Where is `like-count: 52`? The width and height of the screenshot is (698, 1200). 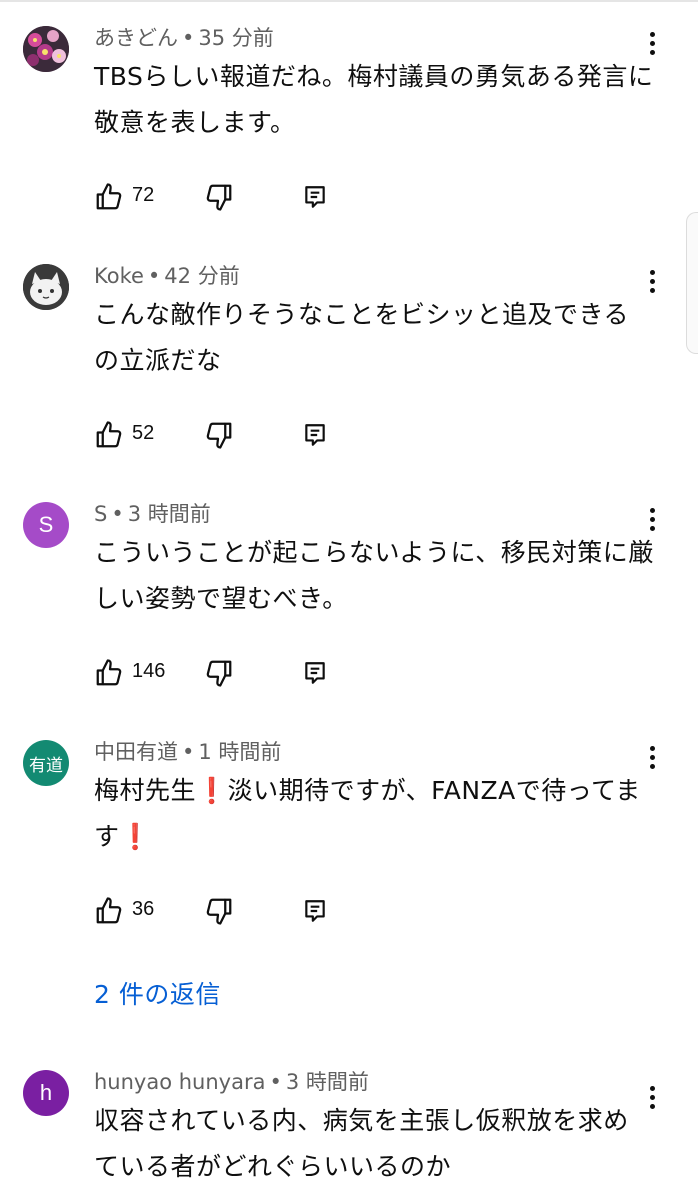 like-count: 52 is located at coordinates (143, 433).